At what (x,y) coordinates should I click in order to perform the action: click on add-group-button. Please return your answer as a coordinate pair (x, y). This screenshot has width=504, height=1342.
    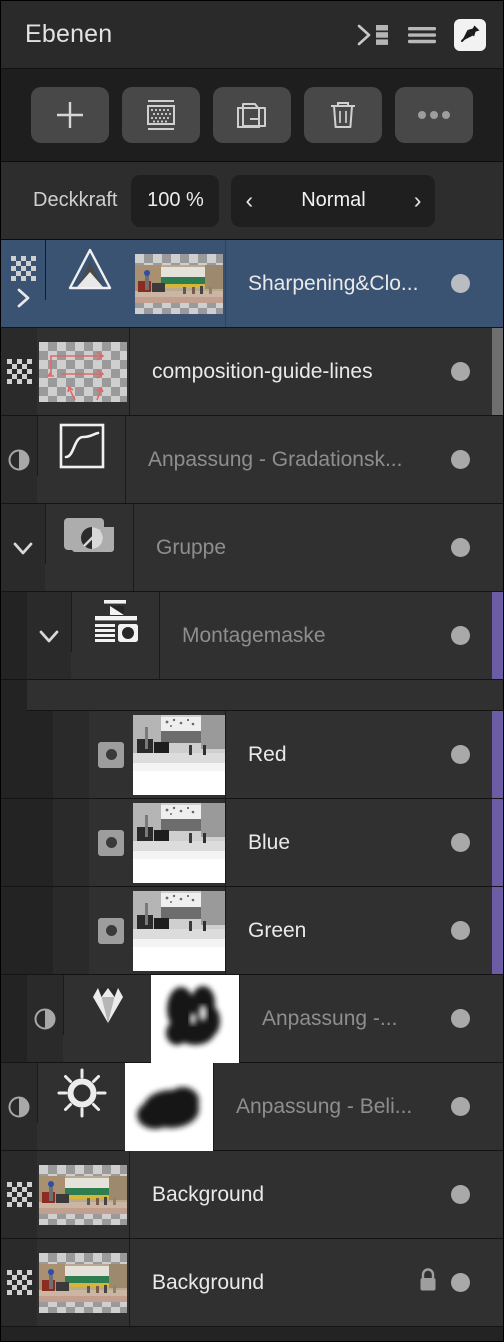
    Looking at the image, I should click on (252, 115).